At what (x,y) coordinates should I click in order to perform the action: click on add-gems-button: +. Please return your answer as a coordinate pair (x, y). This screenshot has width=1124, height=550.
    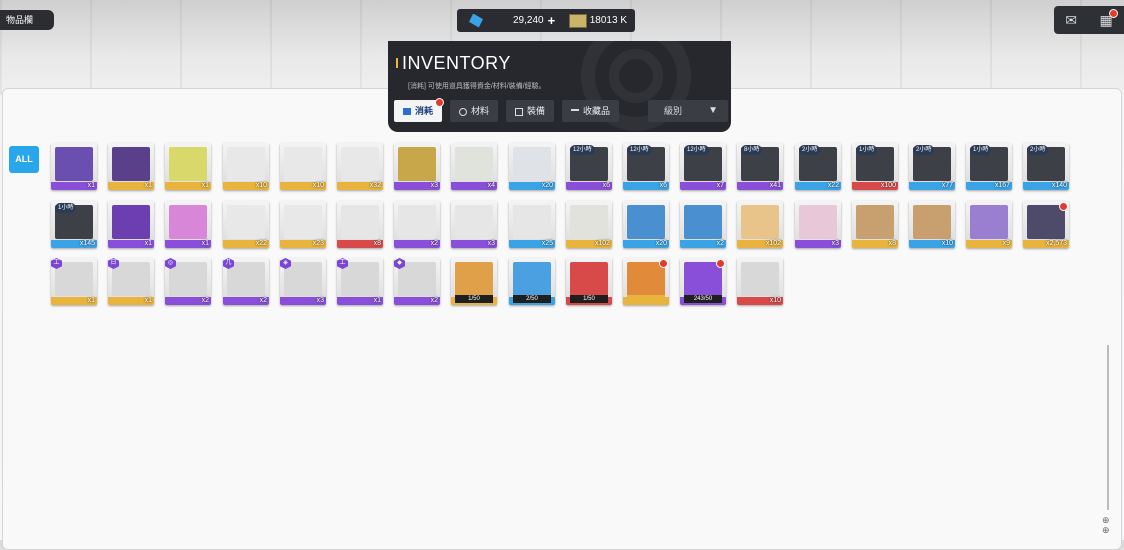
    Looking at the image, I should click on (552, 20).